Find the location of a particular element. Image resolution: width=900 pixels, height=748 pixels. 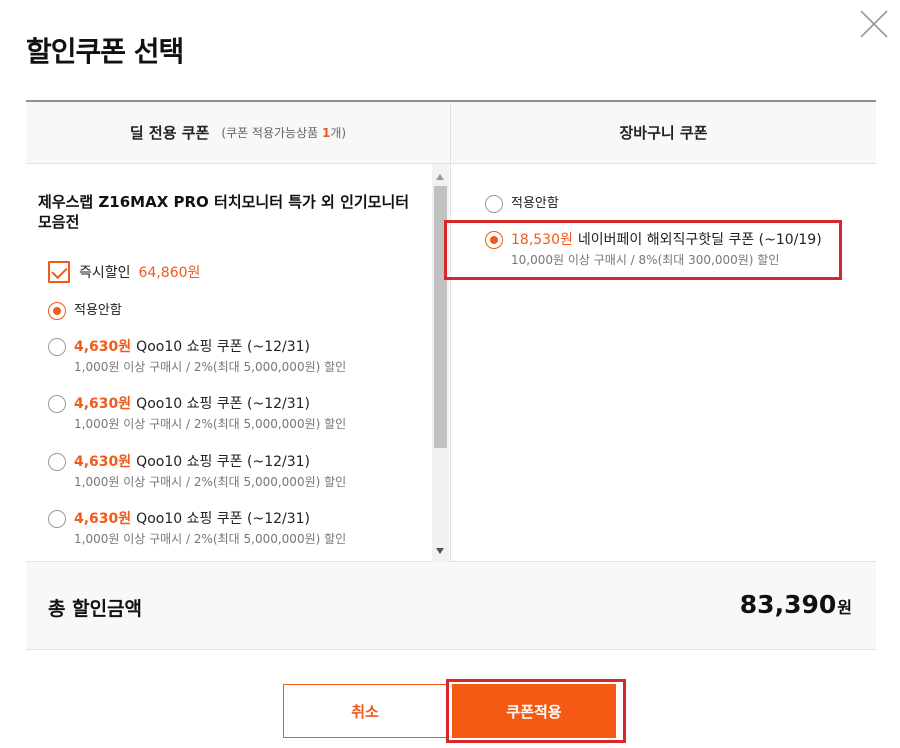

cart-coupon-option-none: 적용안함 is located at coordinates (522, 204).